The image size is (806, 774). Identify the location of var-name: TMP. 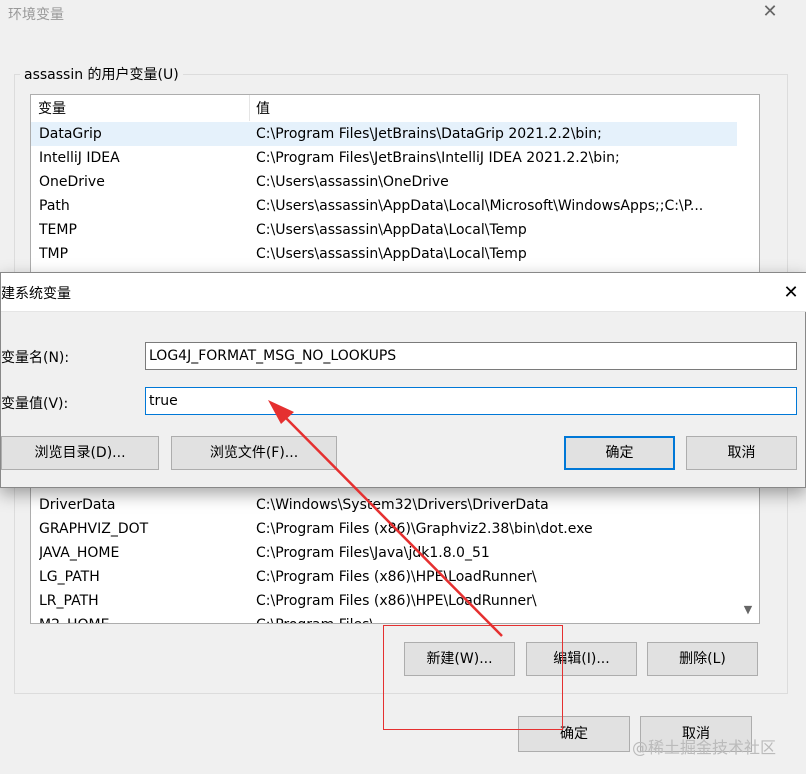
(54, 254).